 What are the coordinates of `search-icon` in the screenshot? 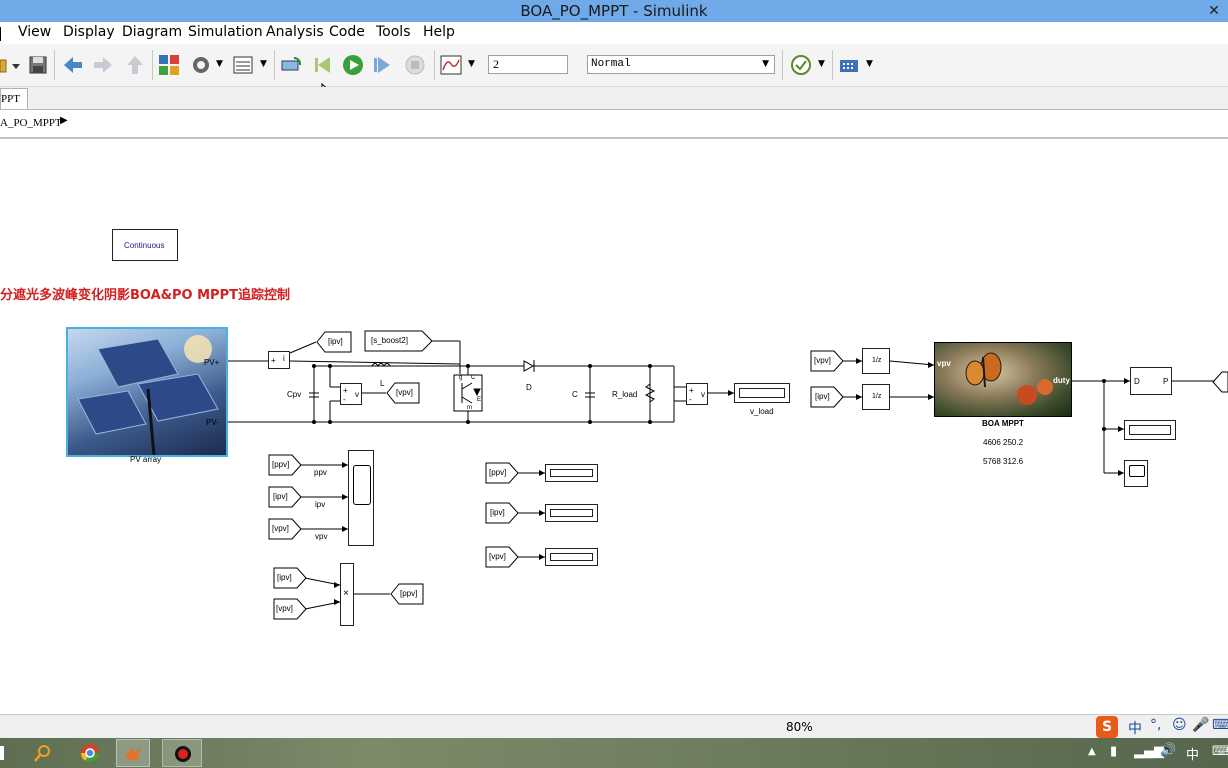 It's located at (43, 753).